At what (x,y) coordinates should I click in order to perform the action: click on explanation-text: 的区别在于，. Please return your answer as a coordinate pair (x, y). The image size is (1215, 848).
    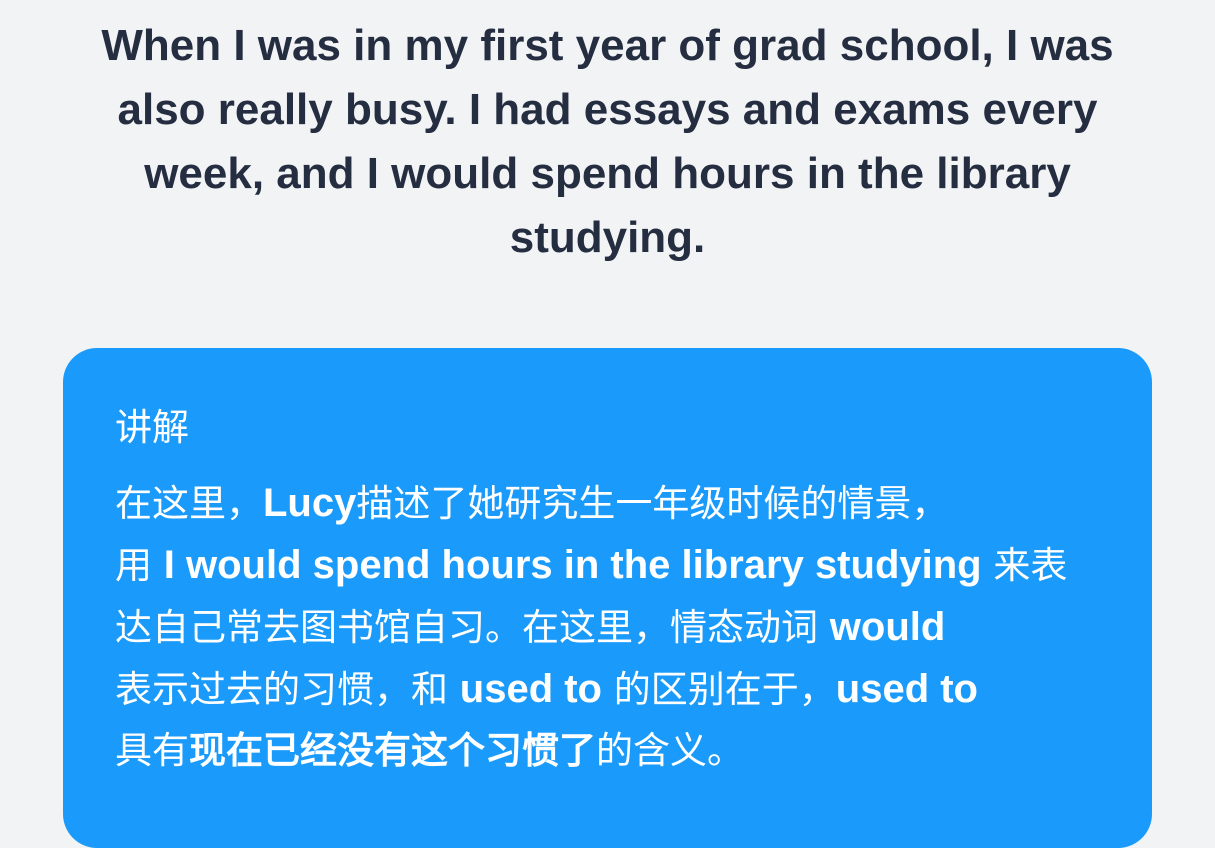
    Looking at the image, I should click on (719, 689).